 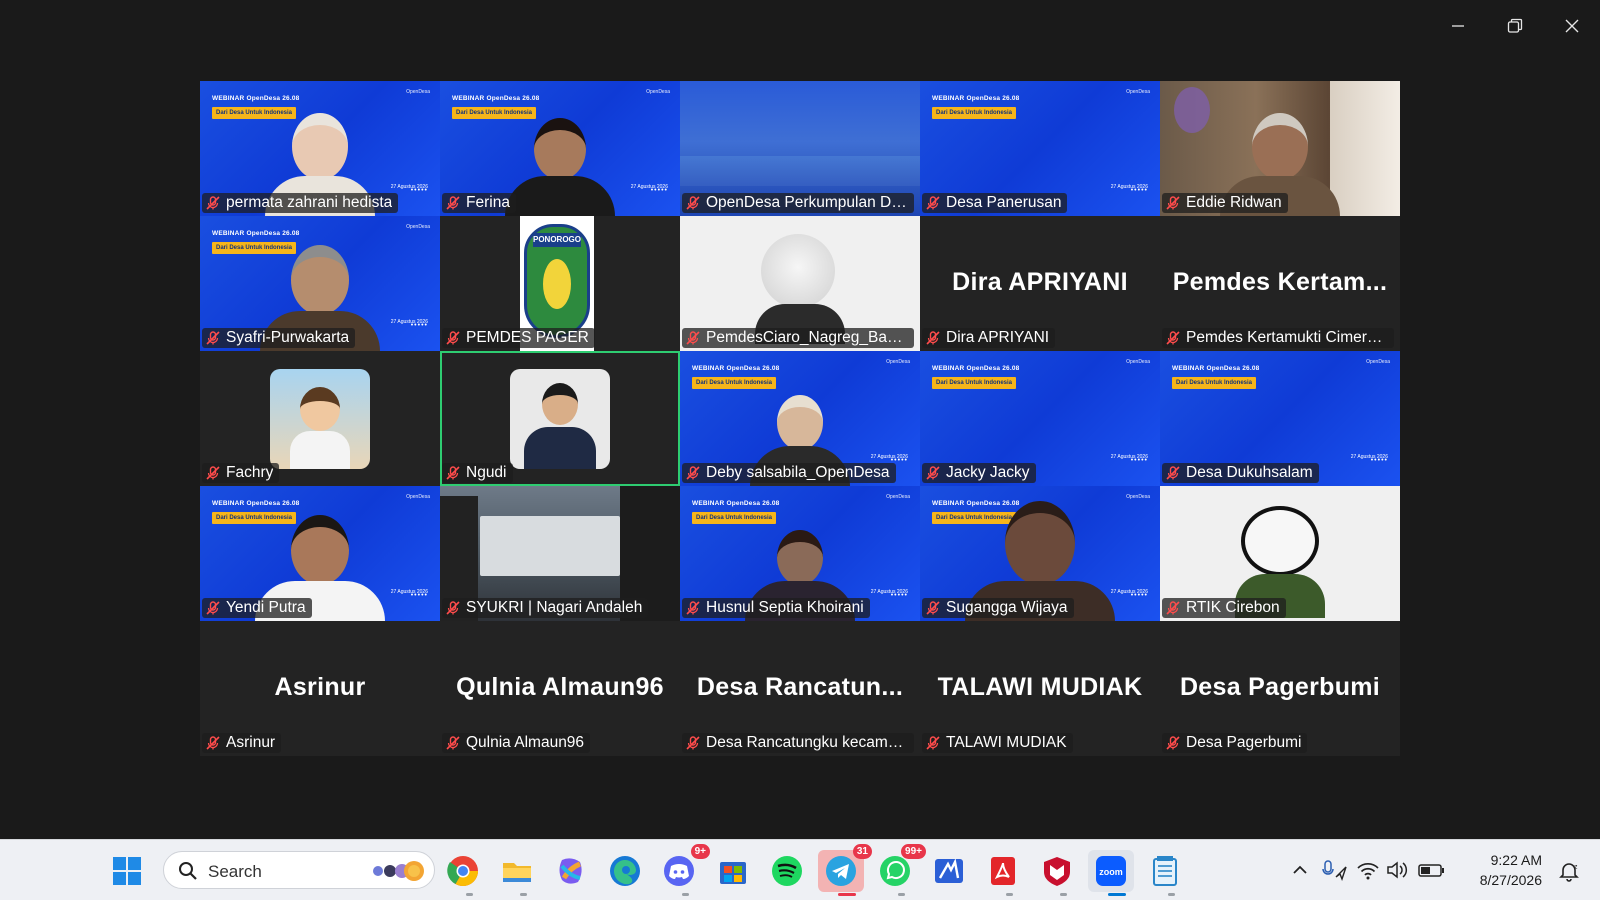 I want to click on discord-taskbar-button: 9+, so click(x=683, y=868).